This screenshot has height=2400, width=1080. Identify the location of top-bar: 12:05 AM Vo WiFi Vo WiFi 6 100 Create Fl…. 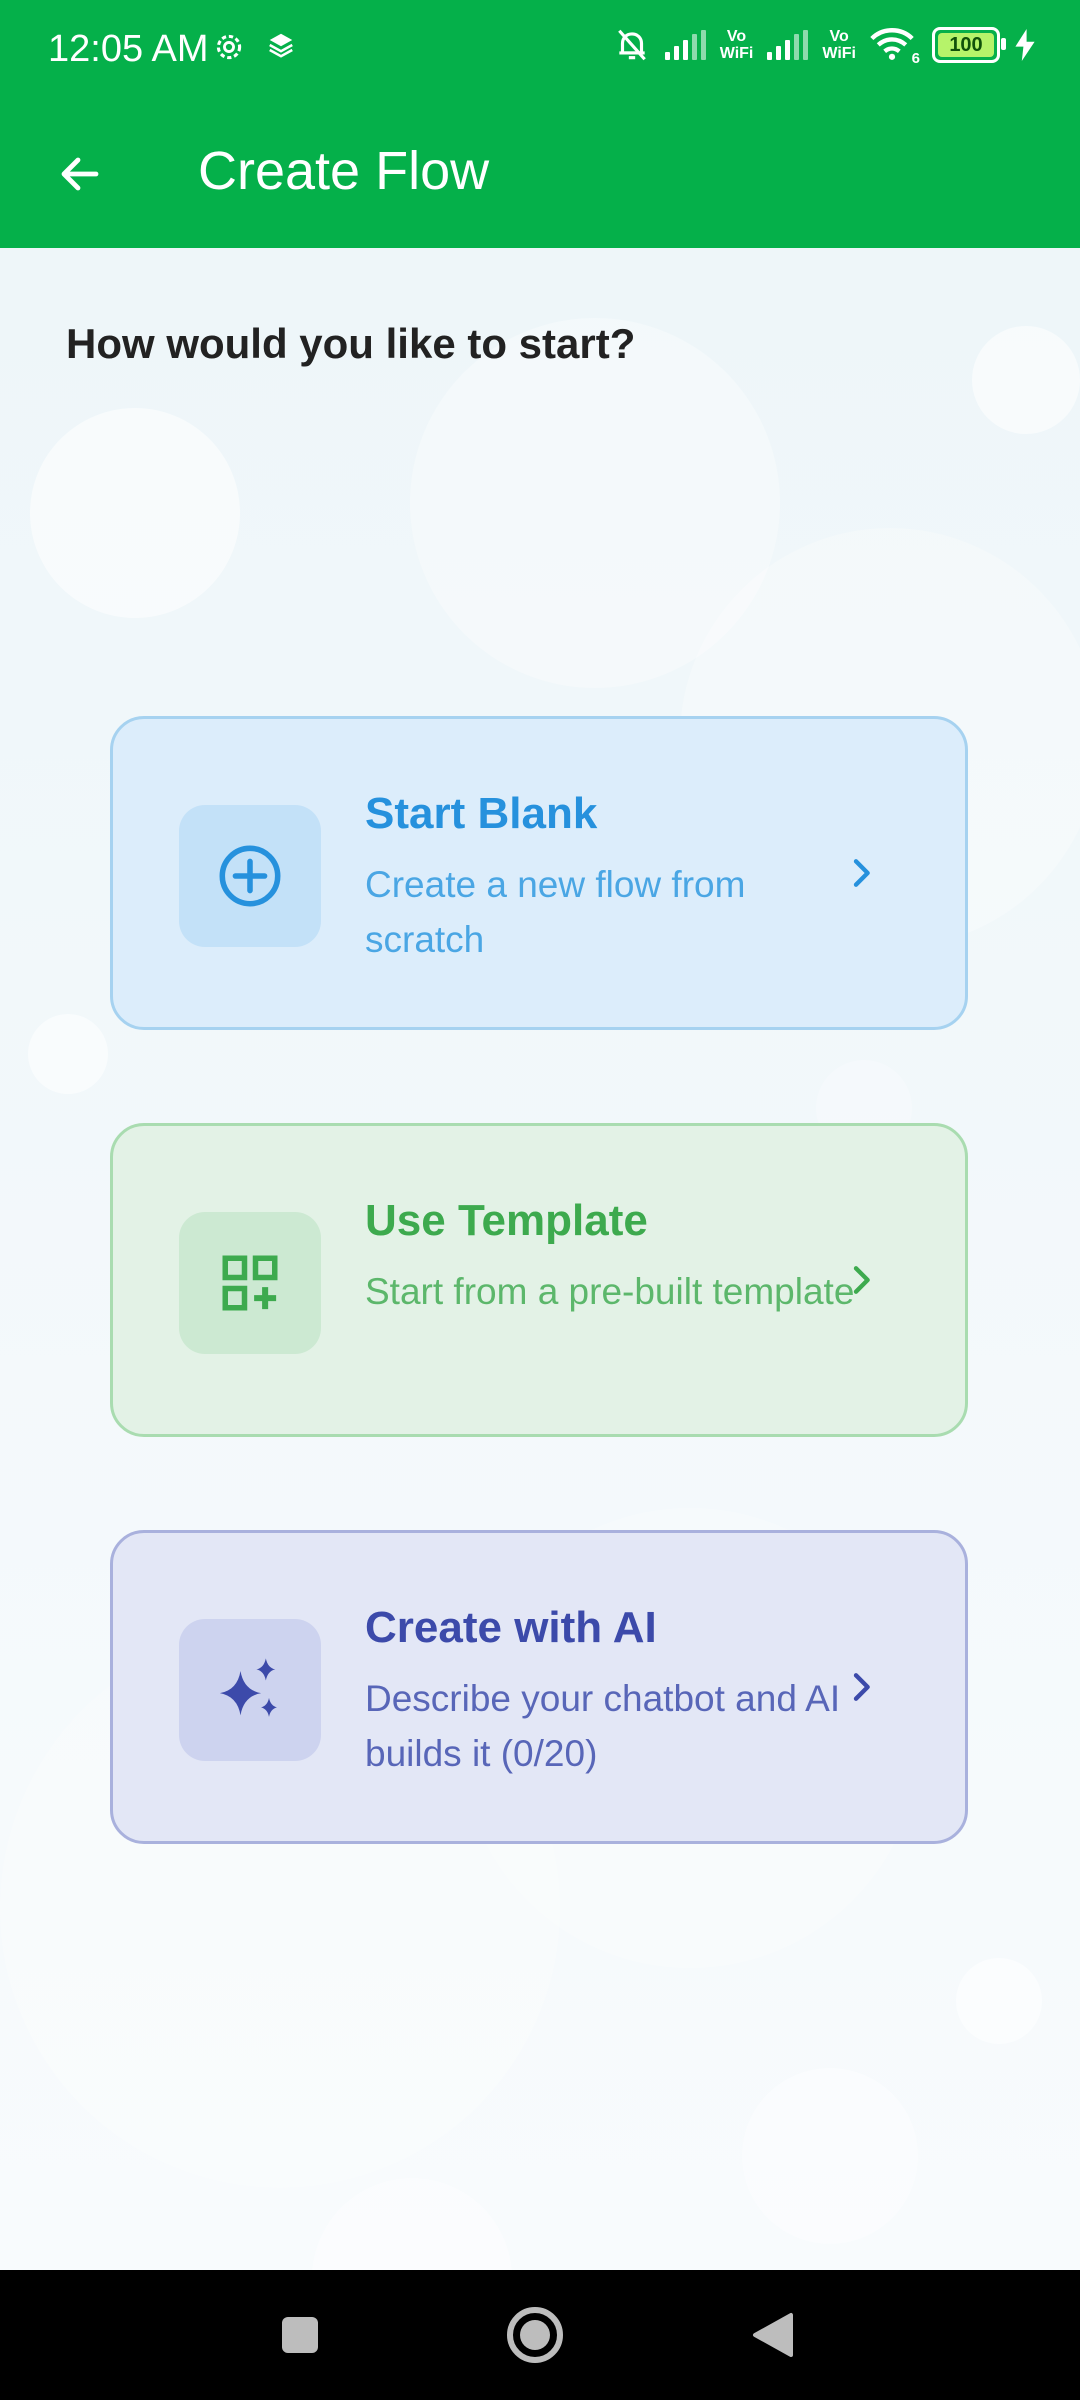
(540, 124).